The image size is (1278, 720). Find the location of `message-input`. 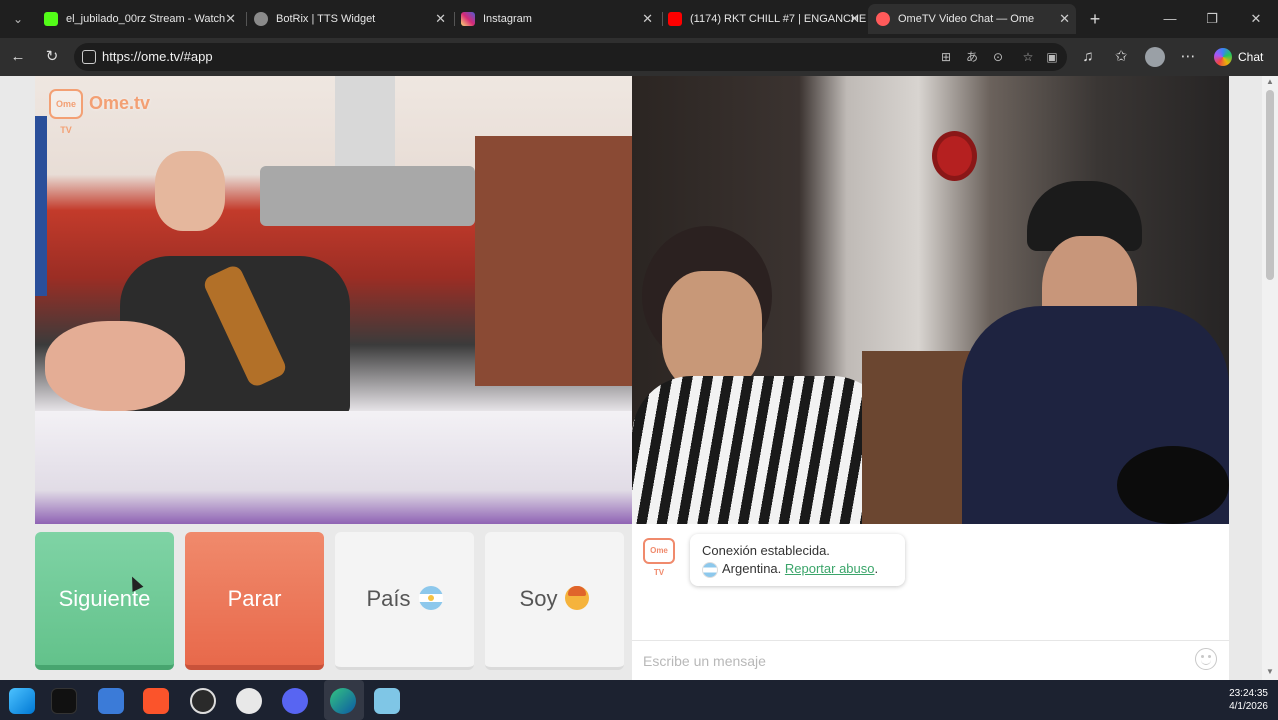

message-input is located at coordinates (930, 660).